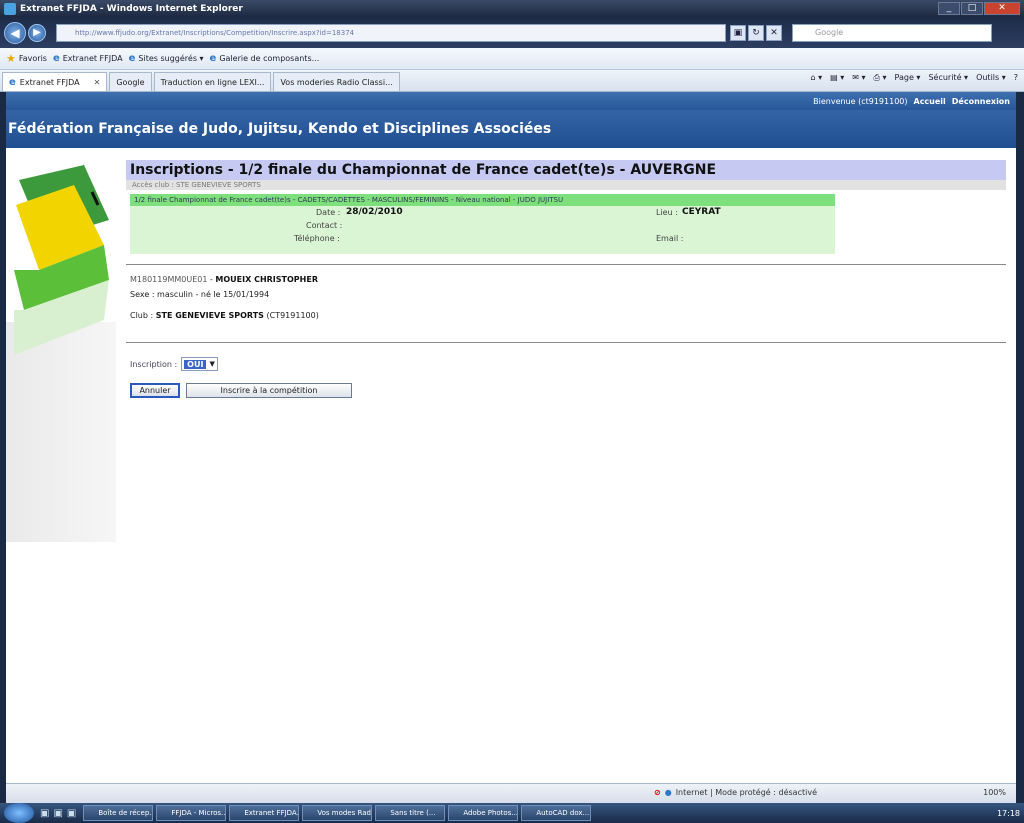 The height and width of the screenshot is (823, 1024). What do you see at coordinates (92, 58) in the screenshot?
I see `favorite-label: Extranet FFJDA` at bounding box center [92, 58].